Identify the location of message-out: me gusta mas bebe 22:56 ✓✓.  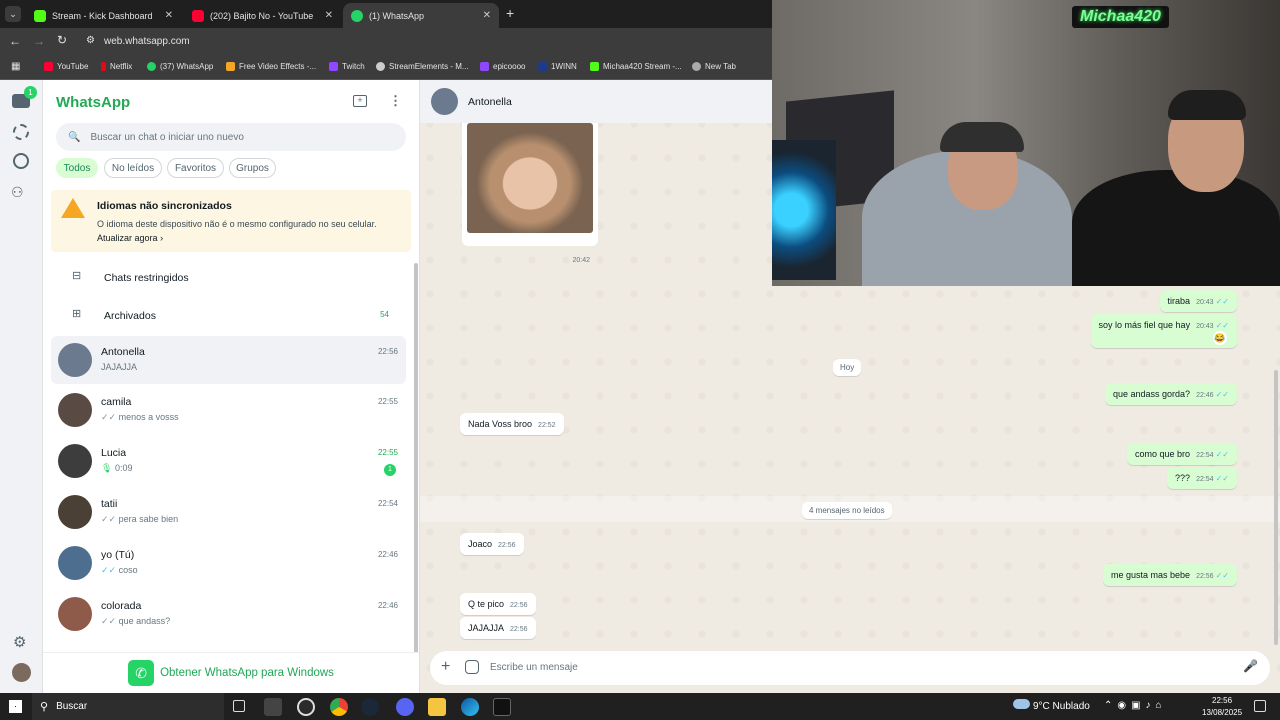
(1170, 575).